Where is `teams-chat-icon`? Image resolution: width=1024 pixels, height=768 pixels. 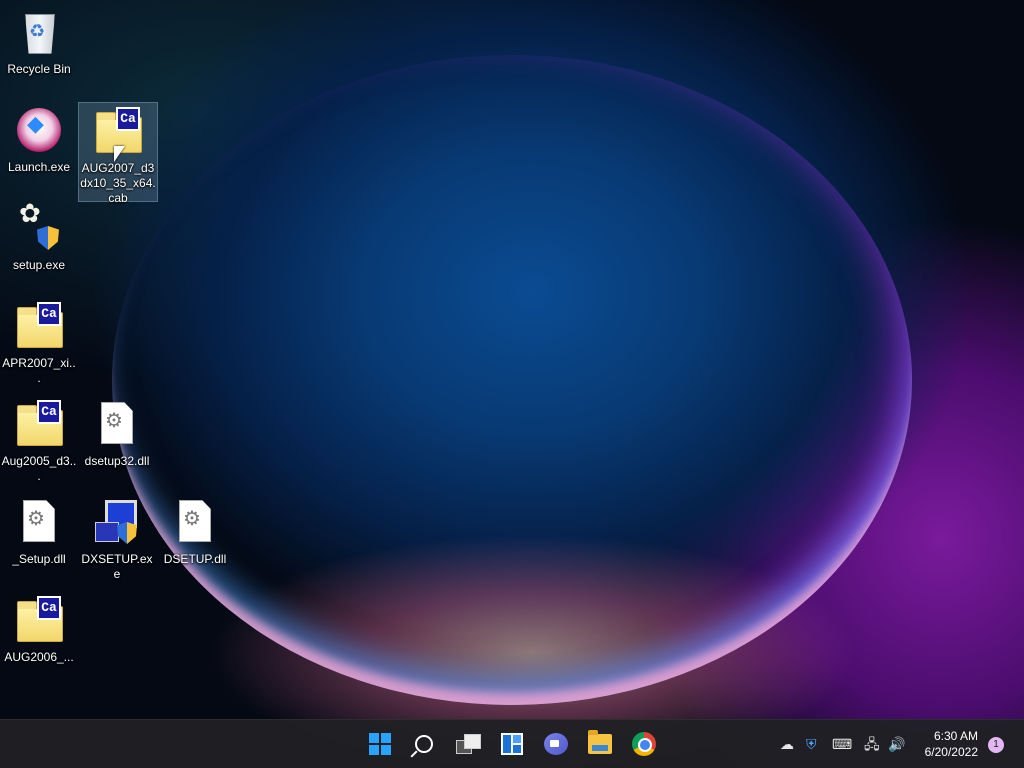 teams-chat-icon is located at coordinates (556, 744).